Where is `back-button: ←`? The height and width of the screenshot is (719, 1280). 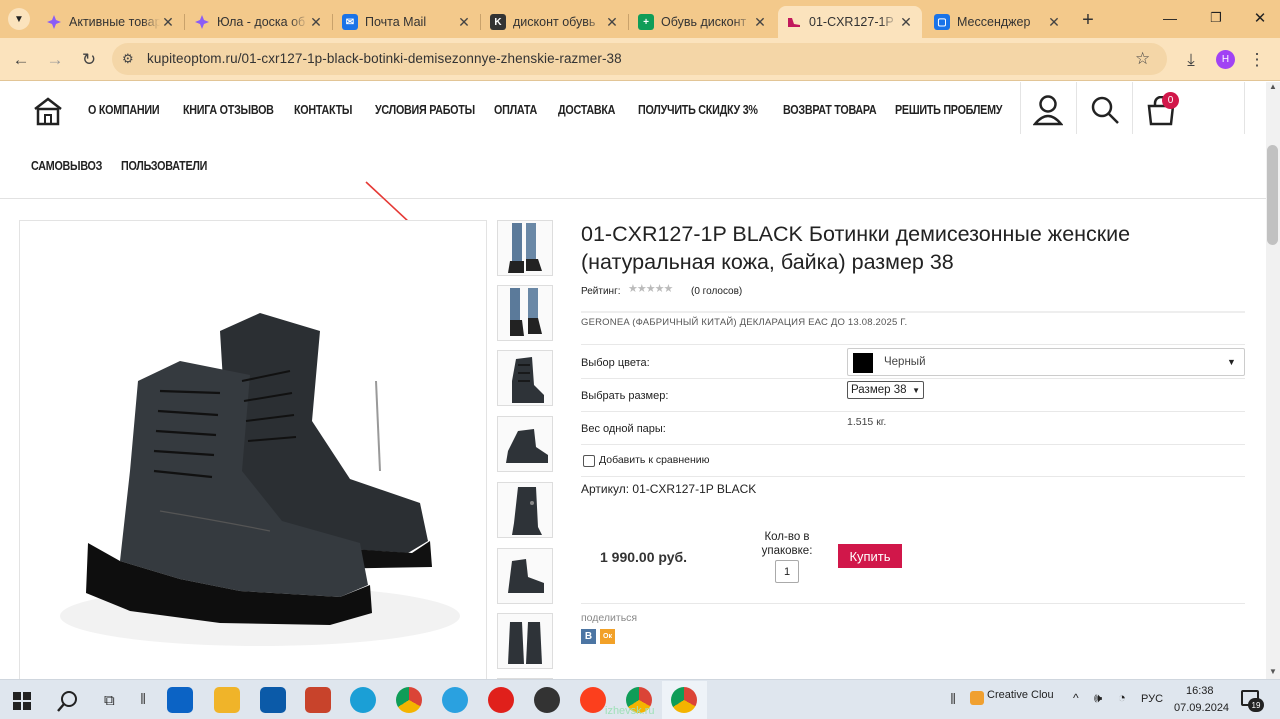
back-button: ← is located at coordinates (21, 60).